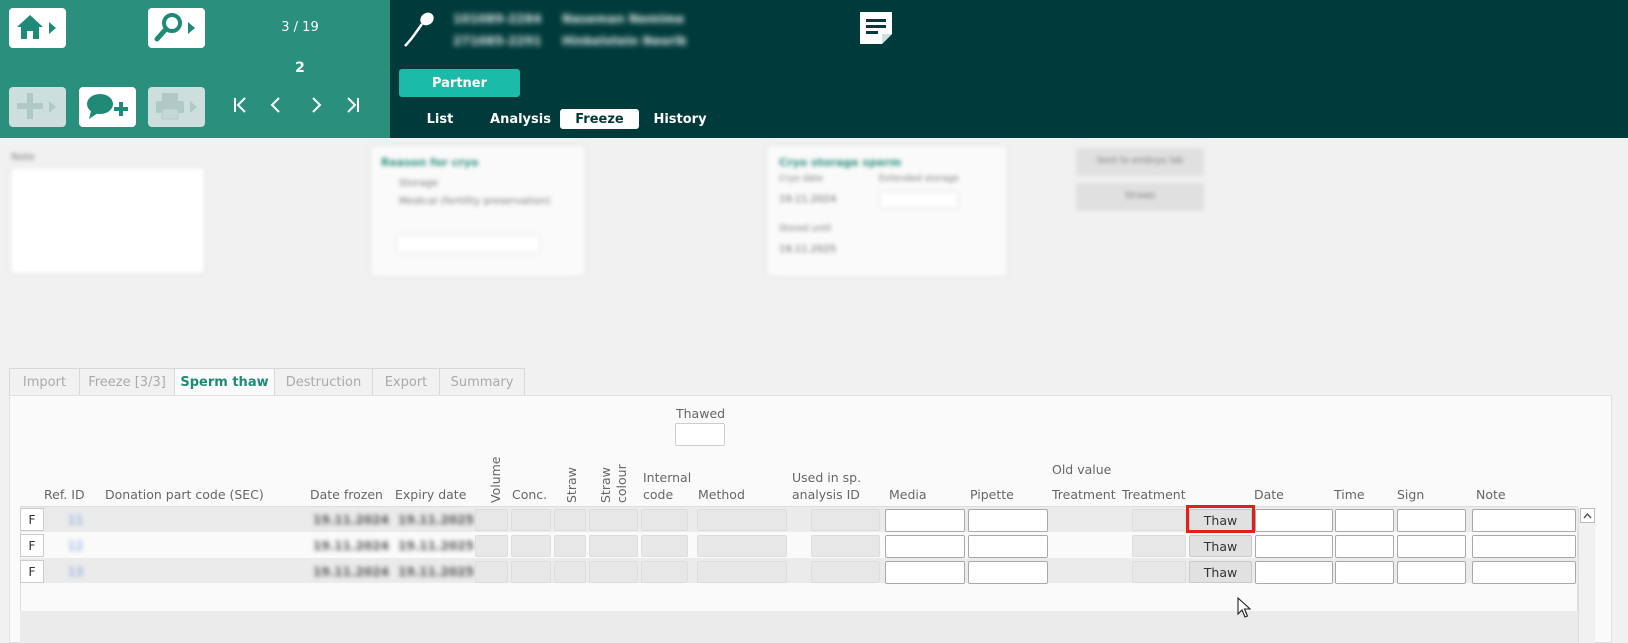 This screenshot has height=643, width=1628. What do you see at coordinates (323, 381) in the screenshot?
I see `subtab-destruction: Destruction` at bounding box center [323, 381].